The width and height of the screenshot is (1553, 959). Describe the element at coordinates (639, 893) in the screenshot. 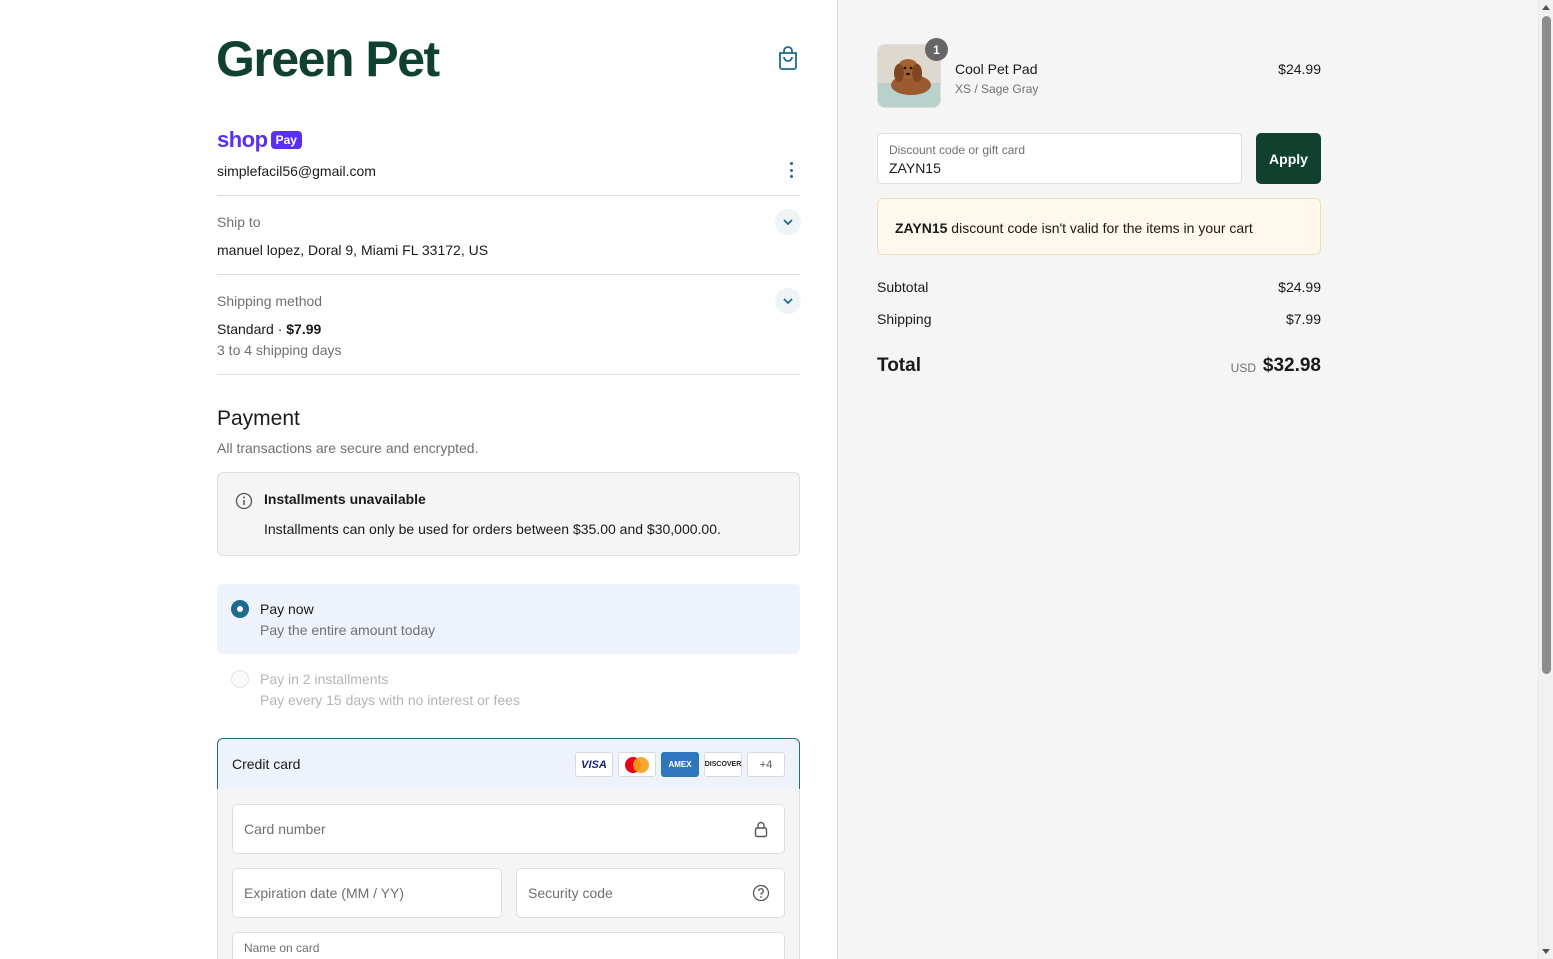

I see `security-code-input` at that location.